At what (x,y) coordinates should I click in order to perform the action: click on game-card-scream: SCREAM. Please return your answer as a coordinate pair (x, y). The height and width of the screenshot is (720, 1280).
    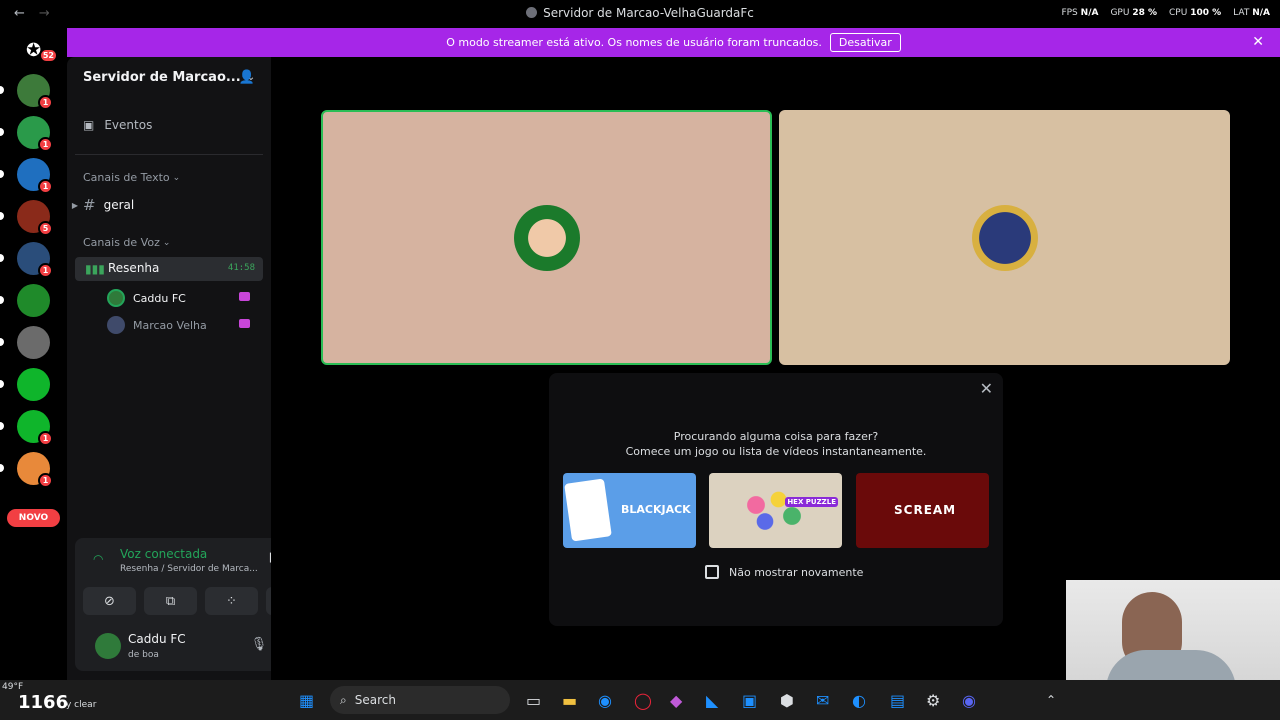
    Looking at the image, I should click on (922, 510).